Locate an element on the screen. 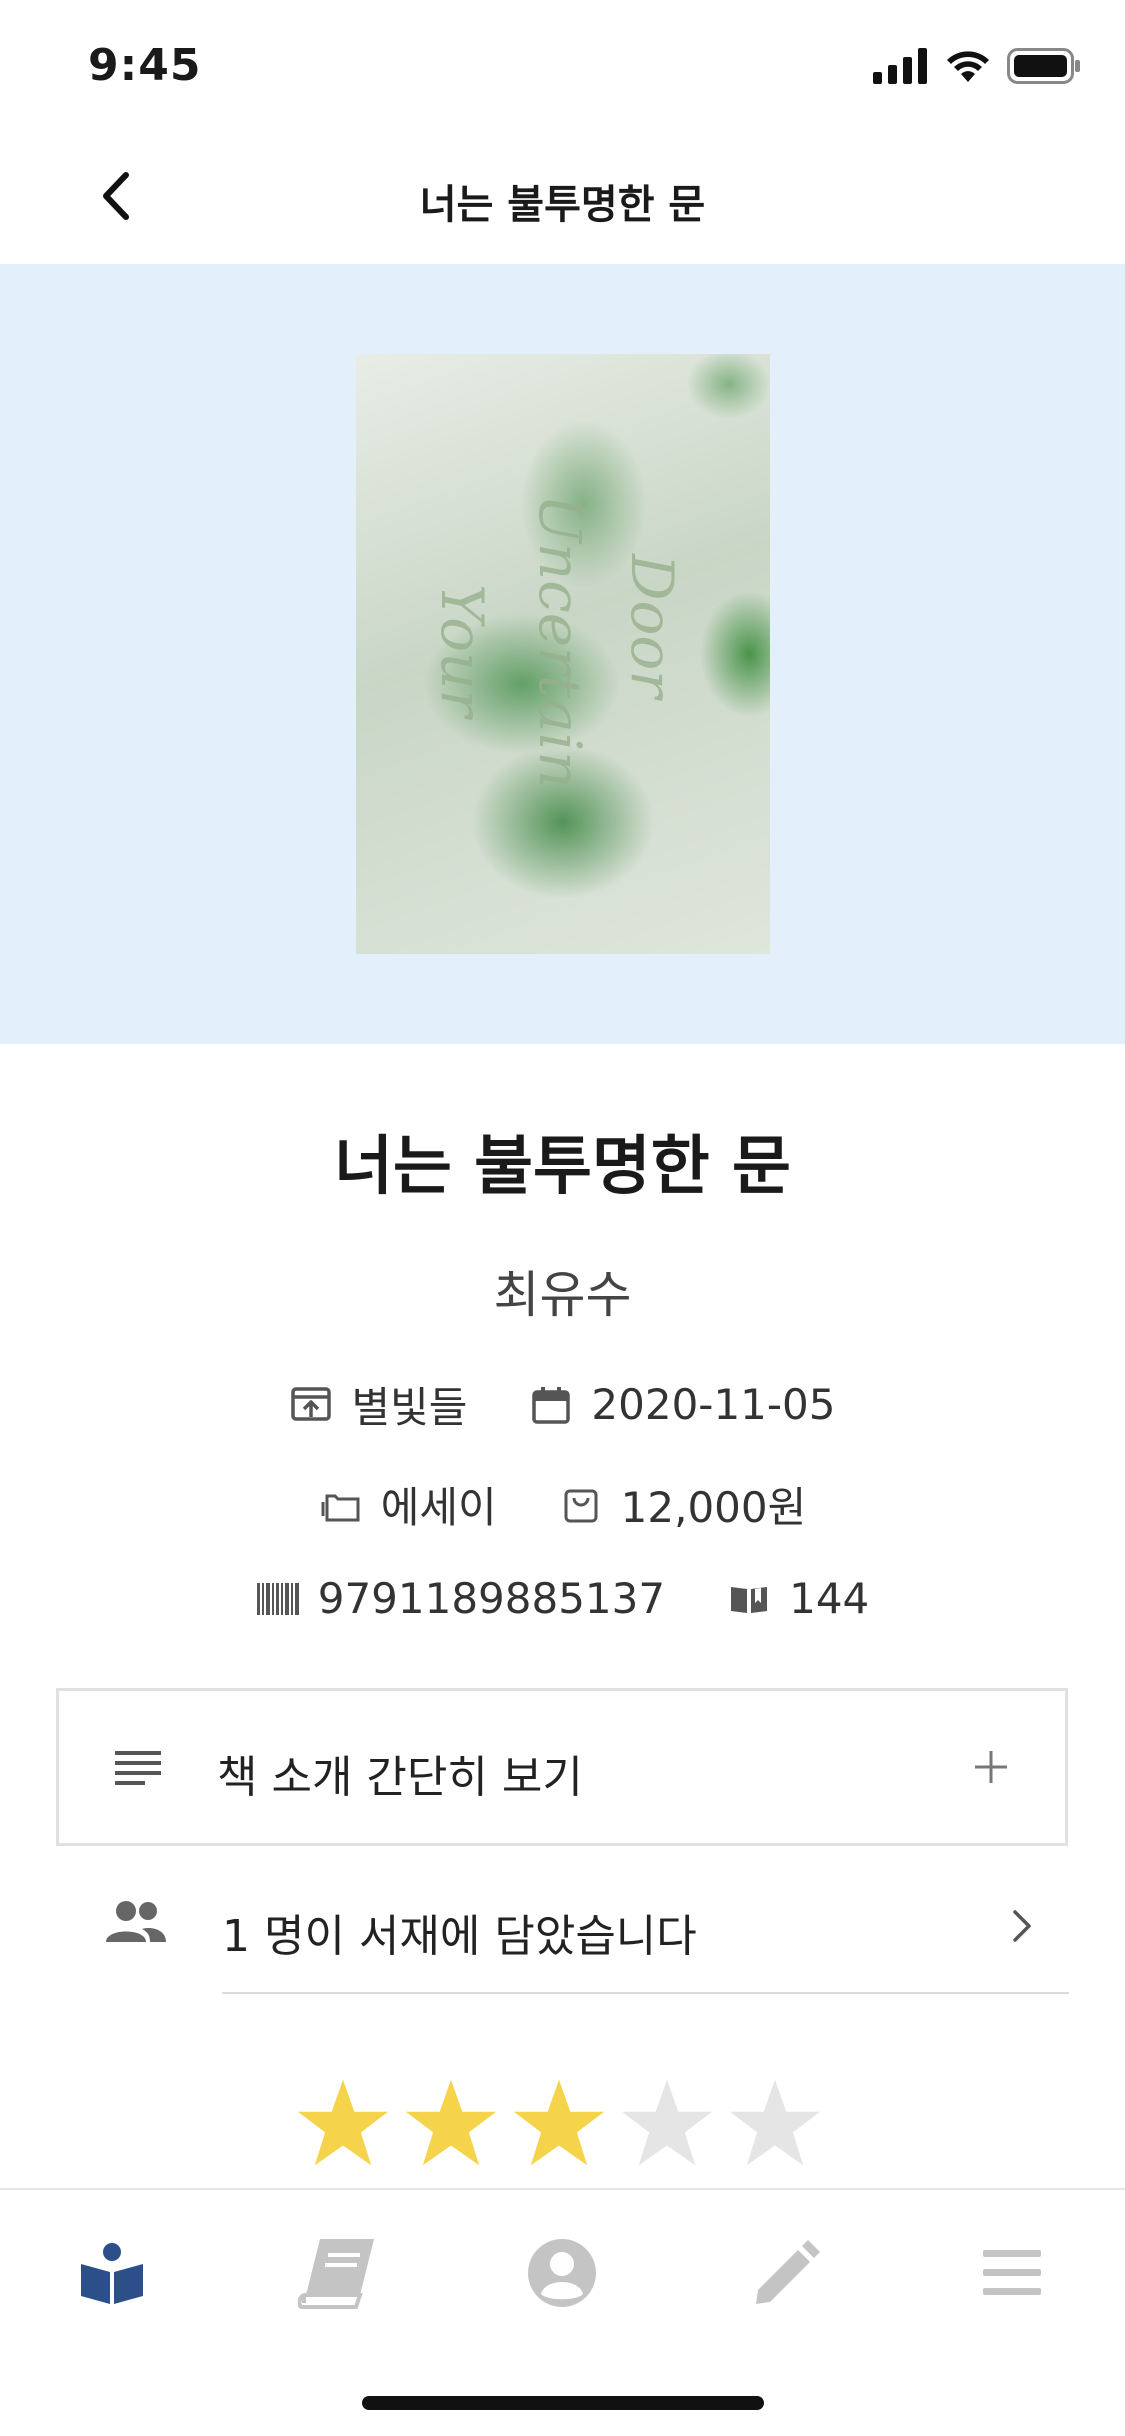 The width and height of the screenshot is (1125, 2436). tab-write is located at coordinates (787, 2273).